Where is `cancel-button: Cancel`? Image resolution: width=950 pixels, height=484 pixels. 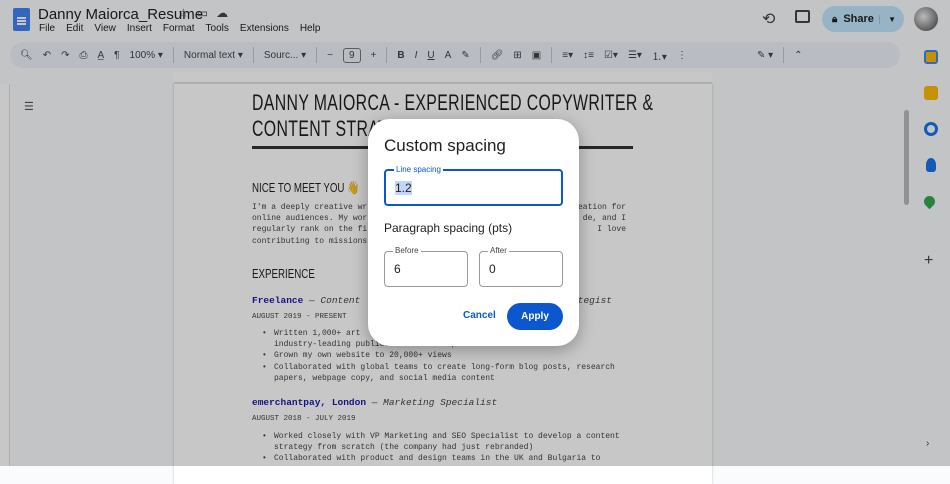
cancel-button: Cancel is located at coordinates (479, 315).